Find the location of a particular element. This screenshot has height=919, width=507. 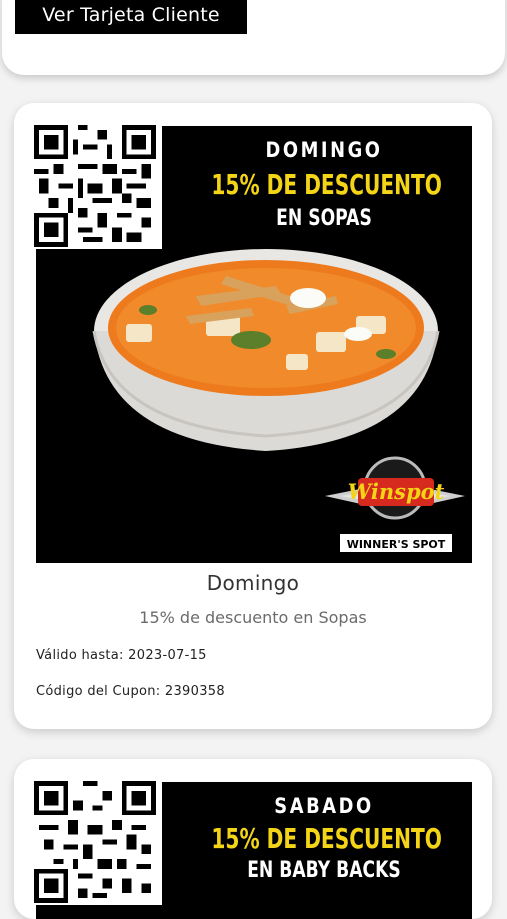

coupon-code-row: Código del Cupon: 2390358 is located at coordinates (130, 691).